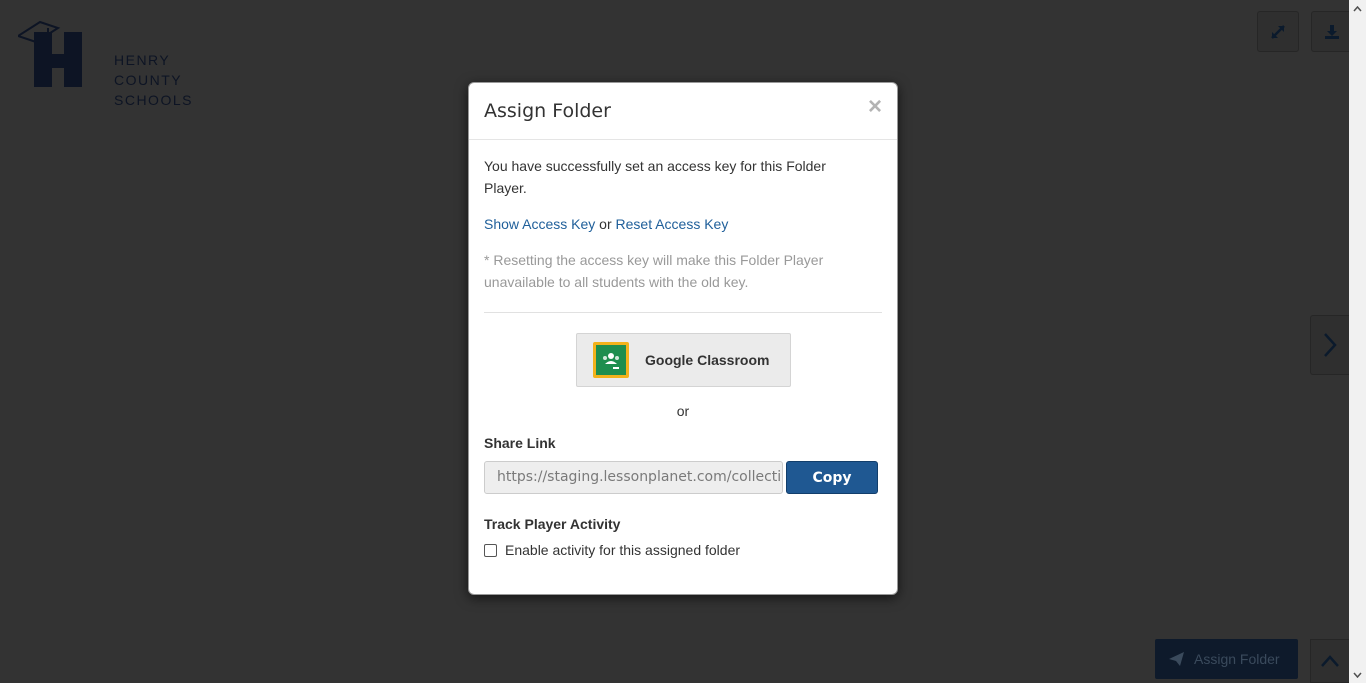 The height and width of the screenshot is (683, 1366). I want to click on next-item-button, so click(1329, 345).